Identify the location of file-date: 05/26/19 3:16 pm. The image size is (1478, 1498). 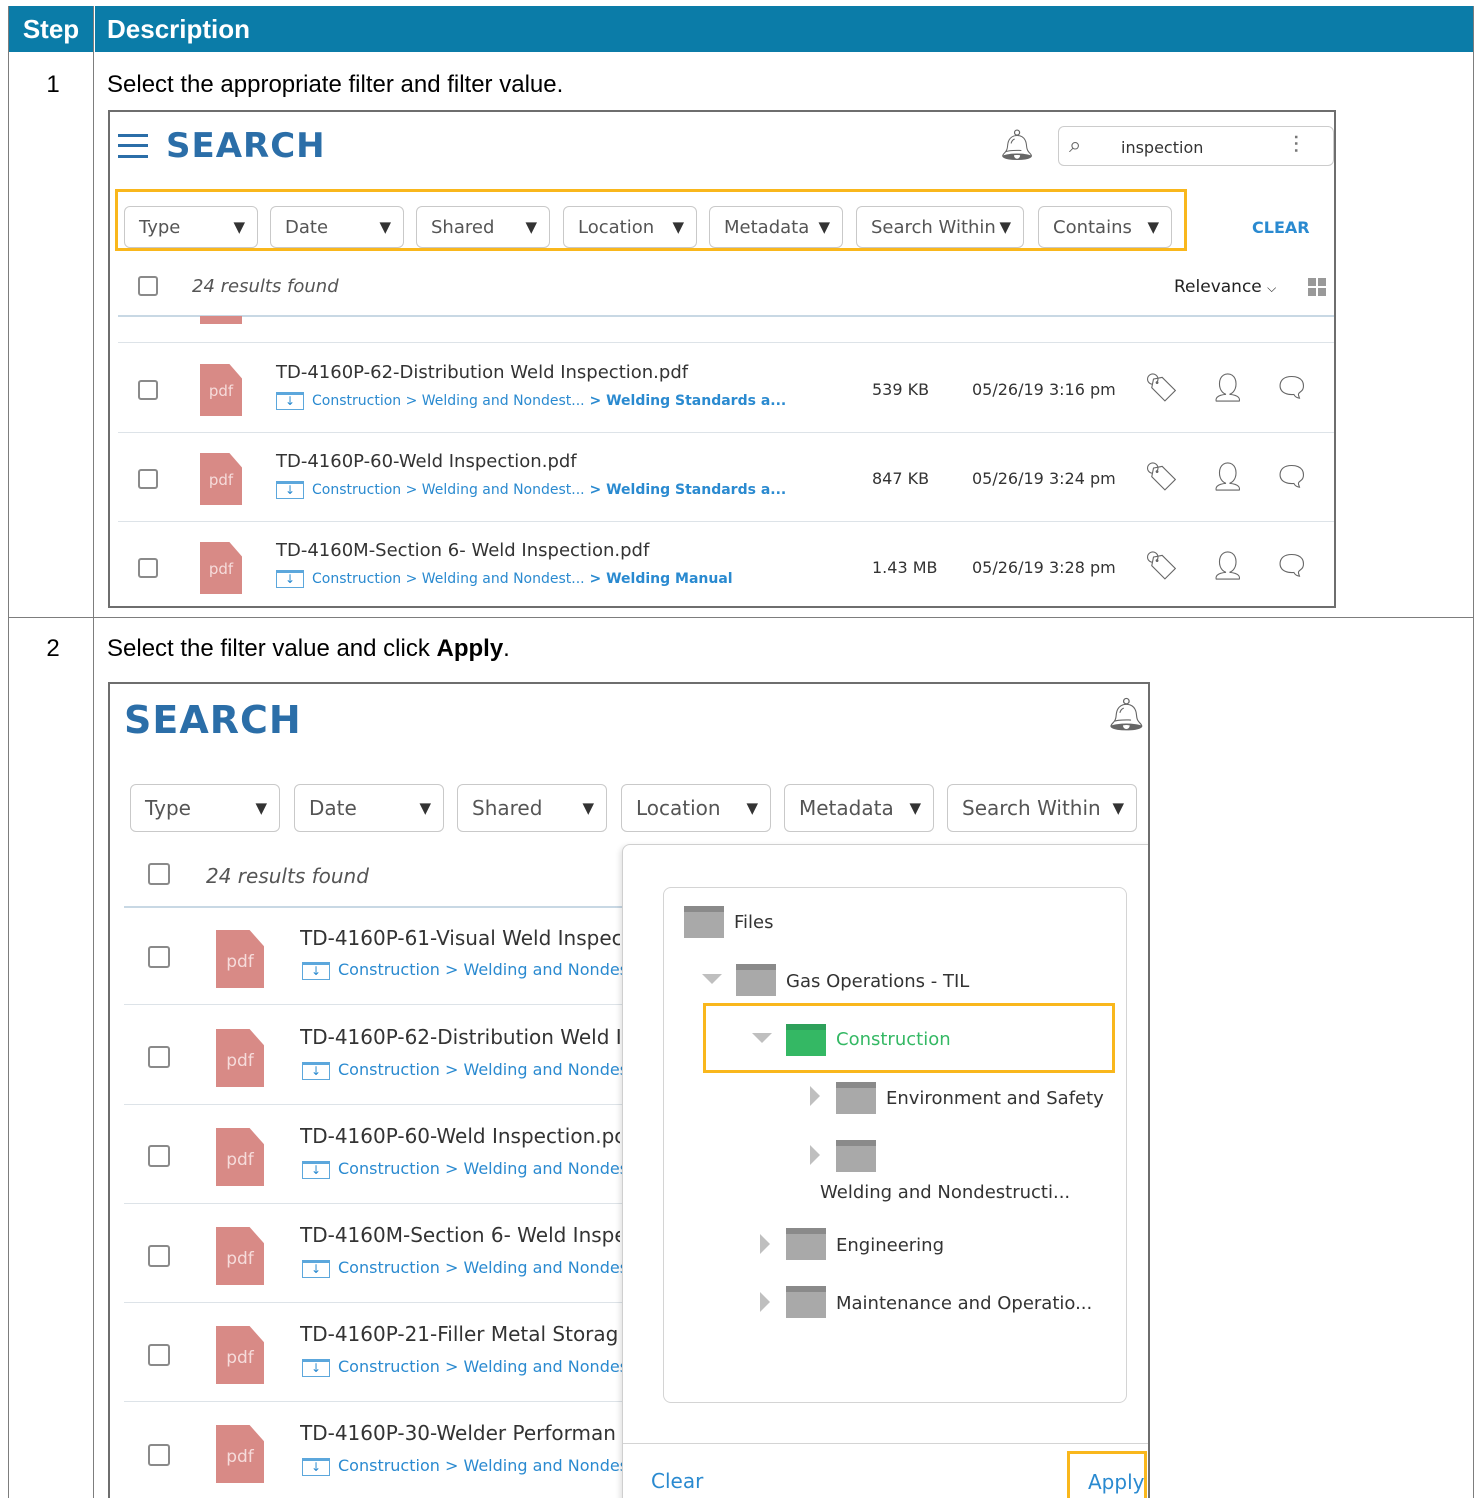
(1044, 389).